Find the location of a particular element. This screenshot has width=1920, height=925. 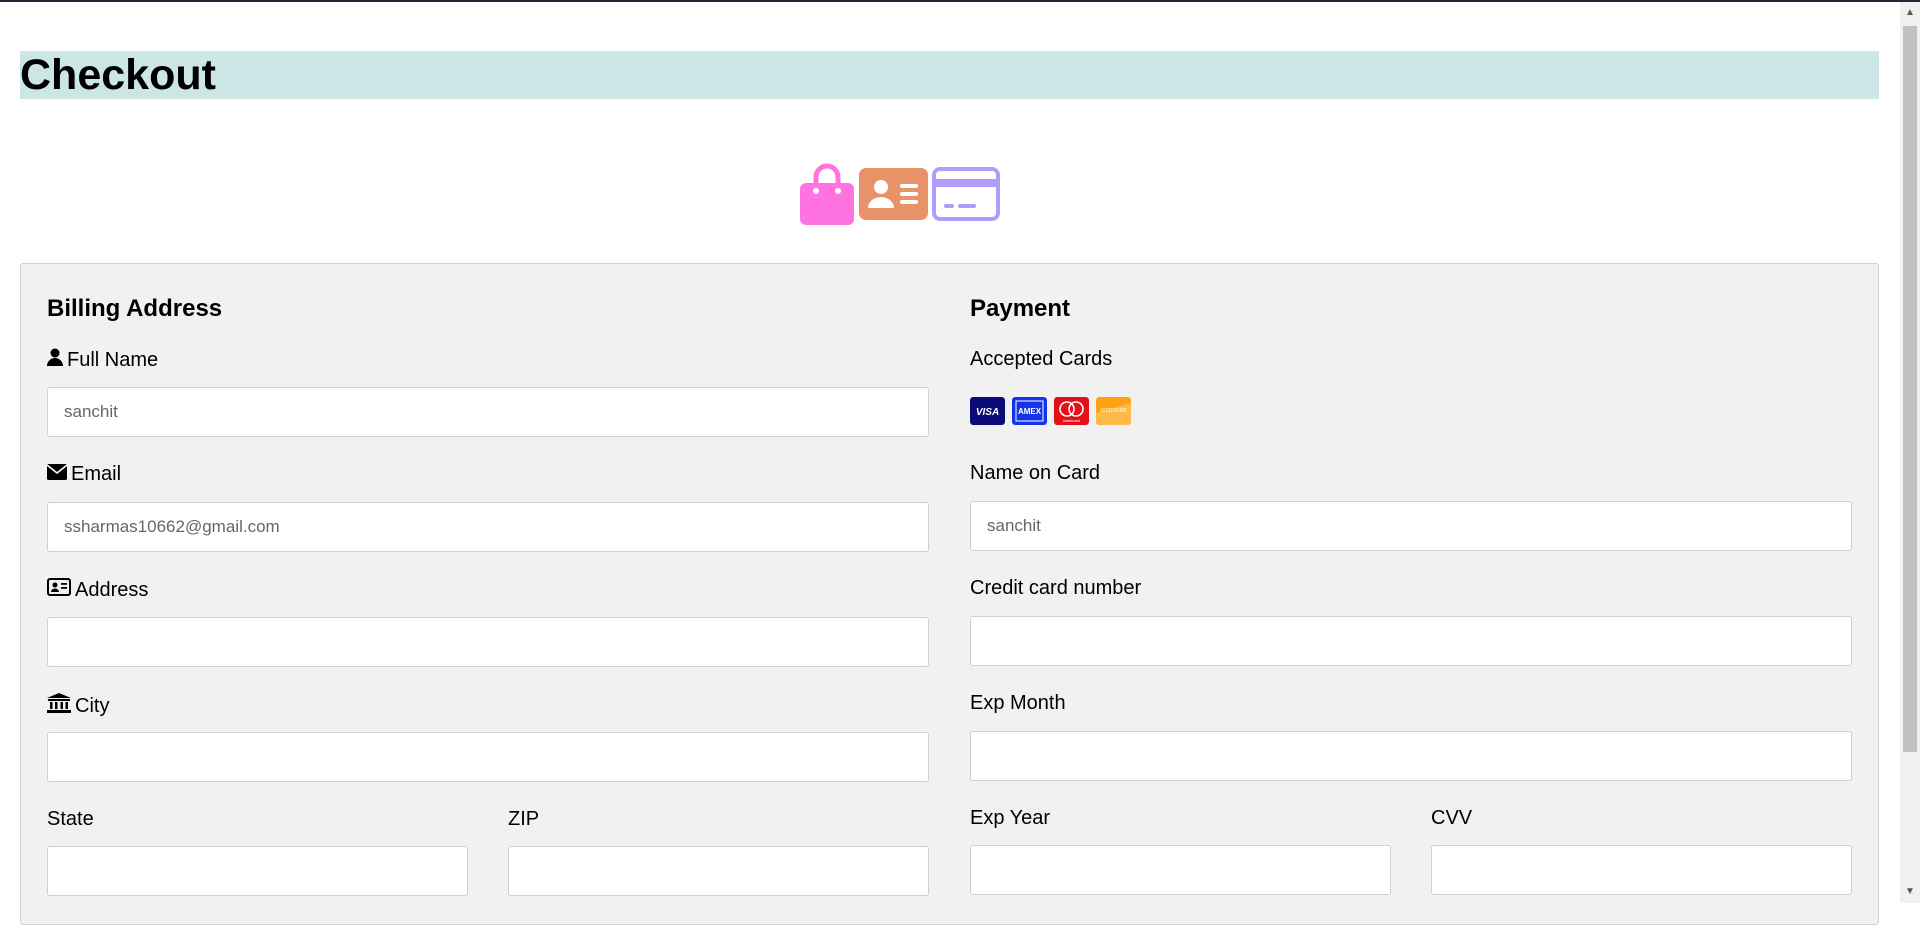

zip-label: ZIP is located at coordinates (524, 819).